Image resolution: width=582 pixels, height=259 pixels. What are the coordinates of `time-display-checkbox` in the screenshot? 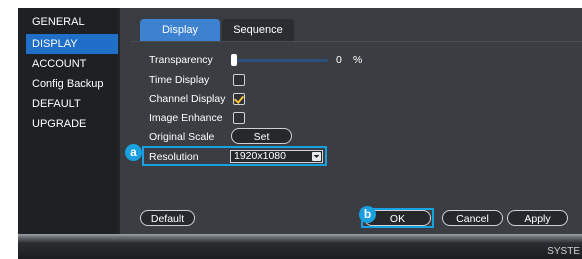 It's located at (239, 80).